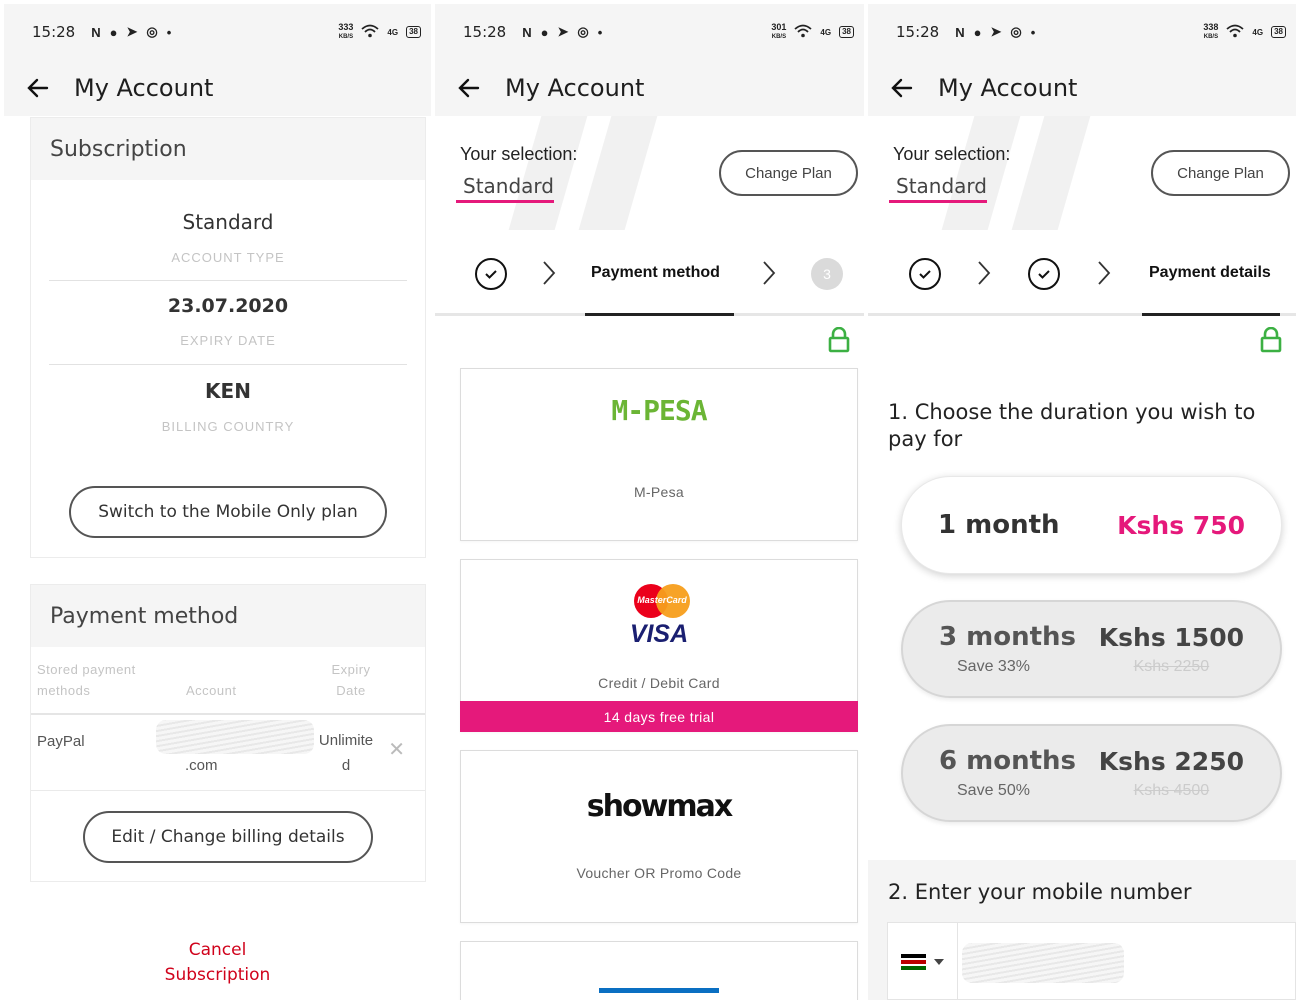 This screenshot has width=1300, height=1000. What do you see at coordinates (649, 32) in the screenshot?
I see `status-bar: 15:28 N ● ➤ ◎ • 301 KB/S 4G 38` at bounding box center [649, 32].